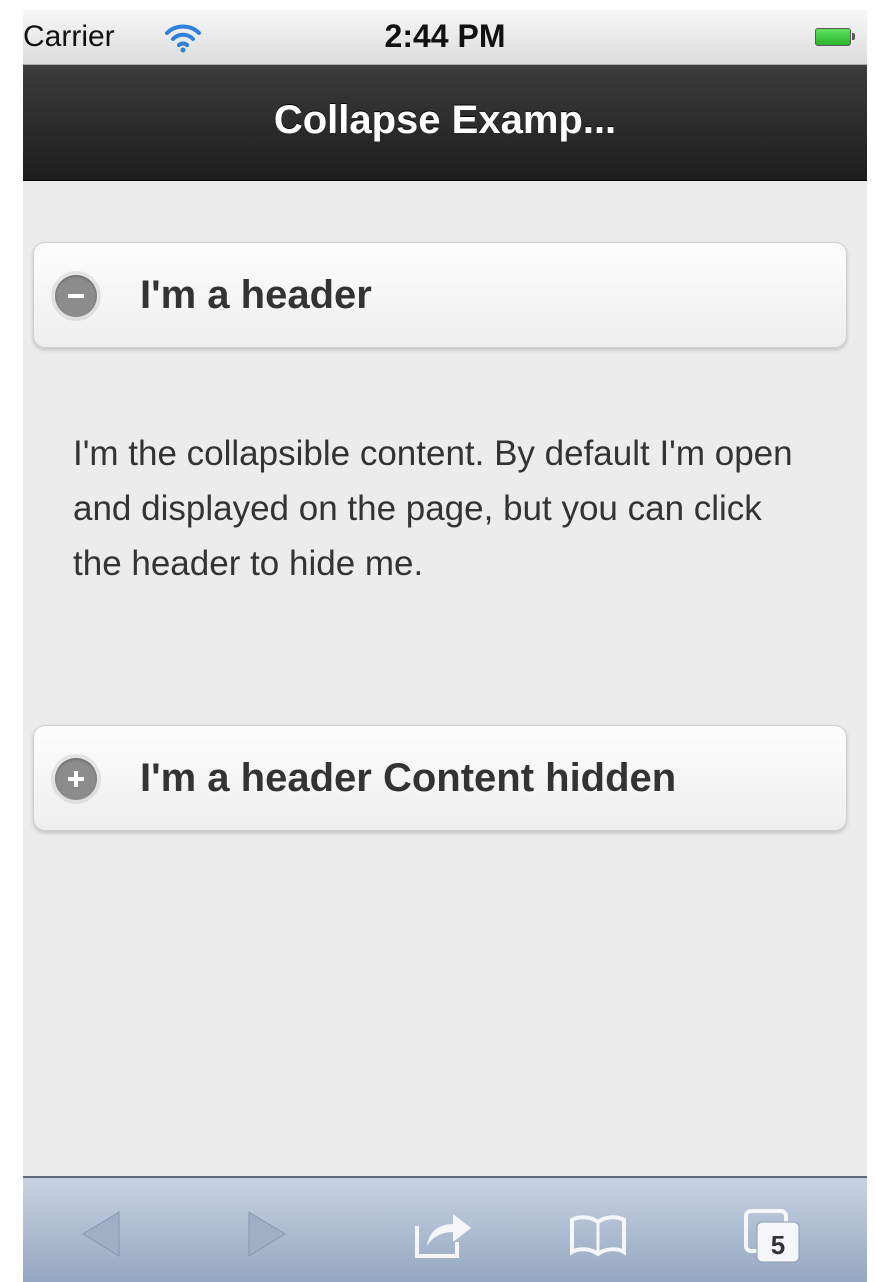  What do you see at coordinates (408, 778) in the screenshot?
I see `collapsible-header-label: I'm a header Content hidden` at bounding box center [408, 778].